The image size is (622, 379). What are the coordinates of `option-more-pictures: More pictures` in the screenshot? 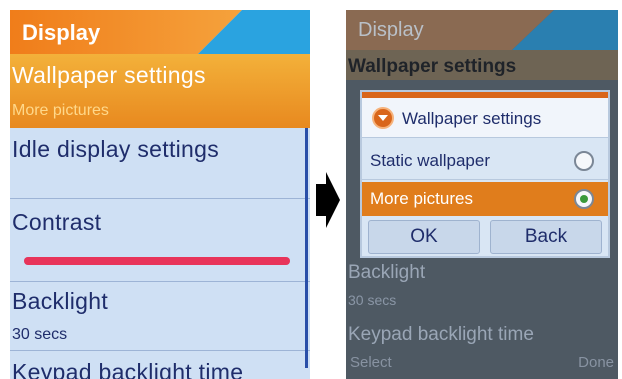 It's located at (485, 199).